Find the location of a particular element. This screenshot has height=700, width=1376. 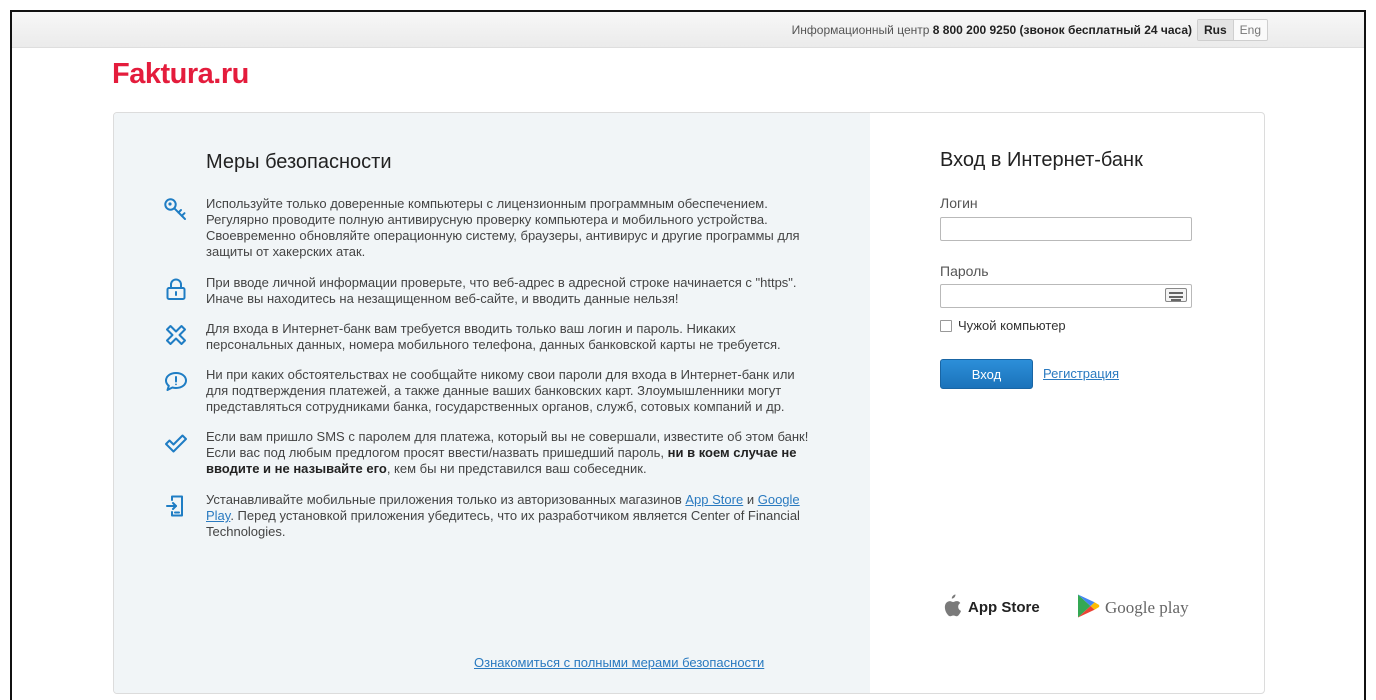

foreign-computer-checkbox: Чужой компьютер is located at coordinates (1003, 325).